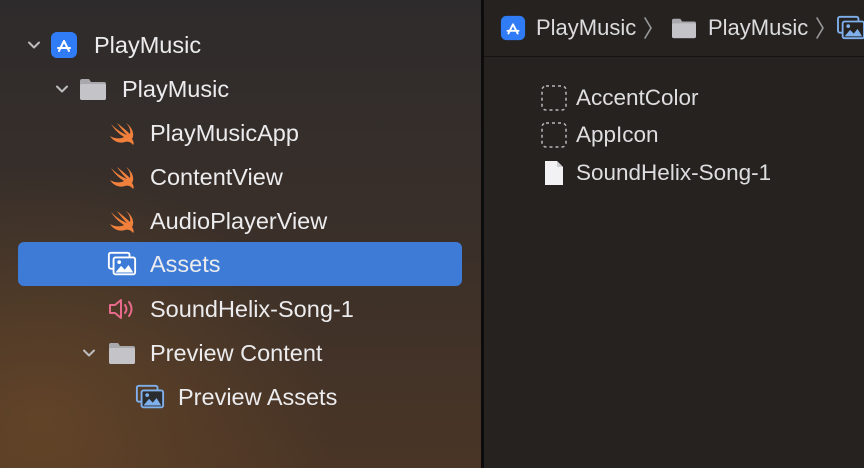  I want to click on navigator-row-file: ContentView, so click(240, 177).